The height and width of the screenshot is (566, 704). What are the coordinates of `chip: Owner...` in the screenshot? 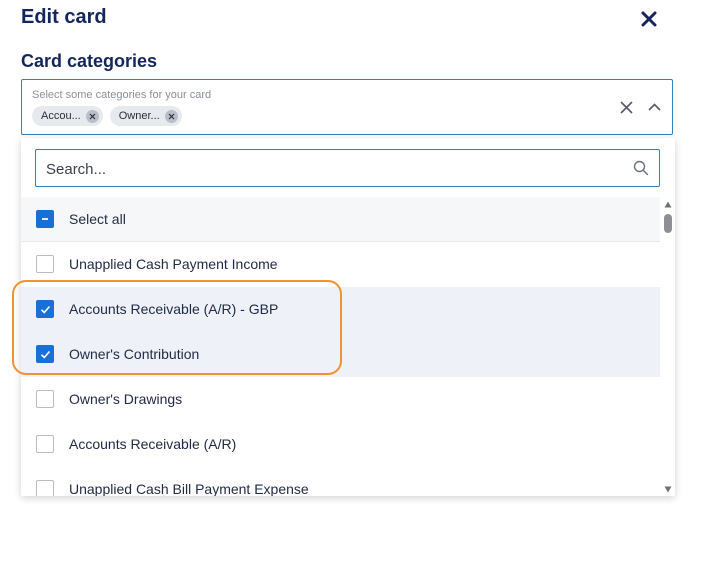 It's located at (145, 116).